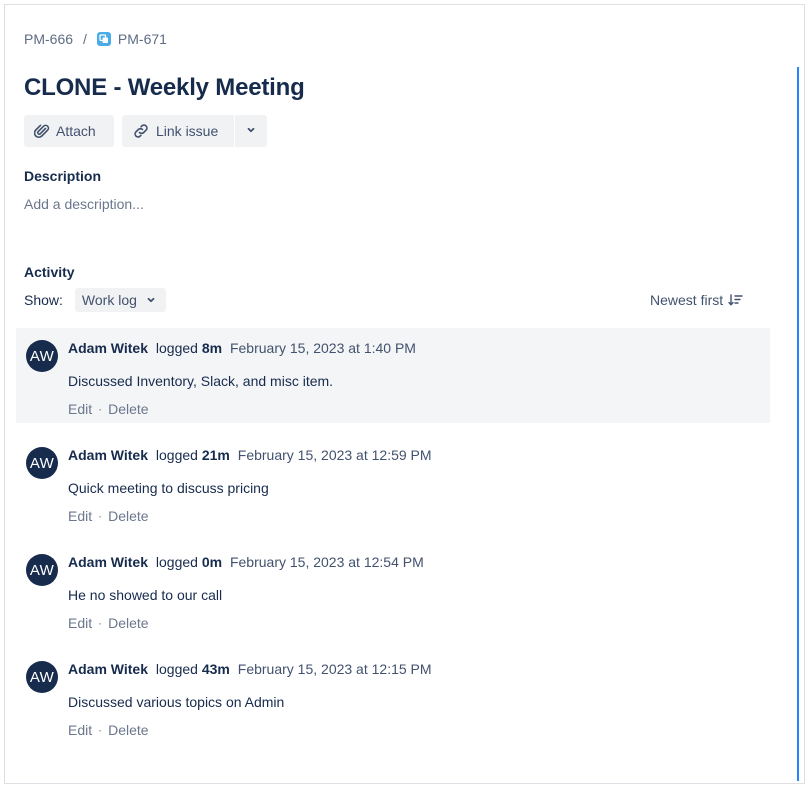 This screenshot has height=788, width=809. Describe the element at coordinates (164, 88) in the screenshot. I see `issue-title: CLONE - Weekly Meeting` at that location.